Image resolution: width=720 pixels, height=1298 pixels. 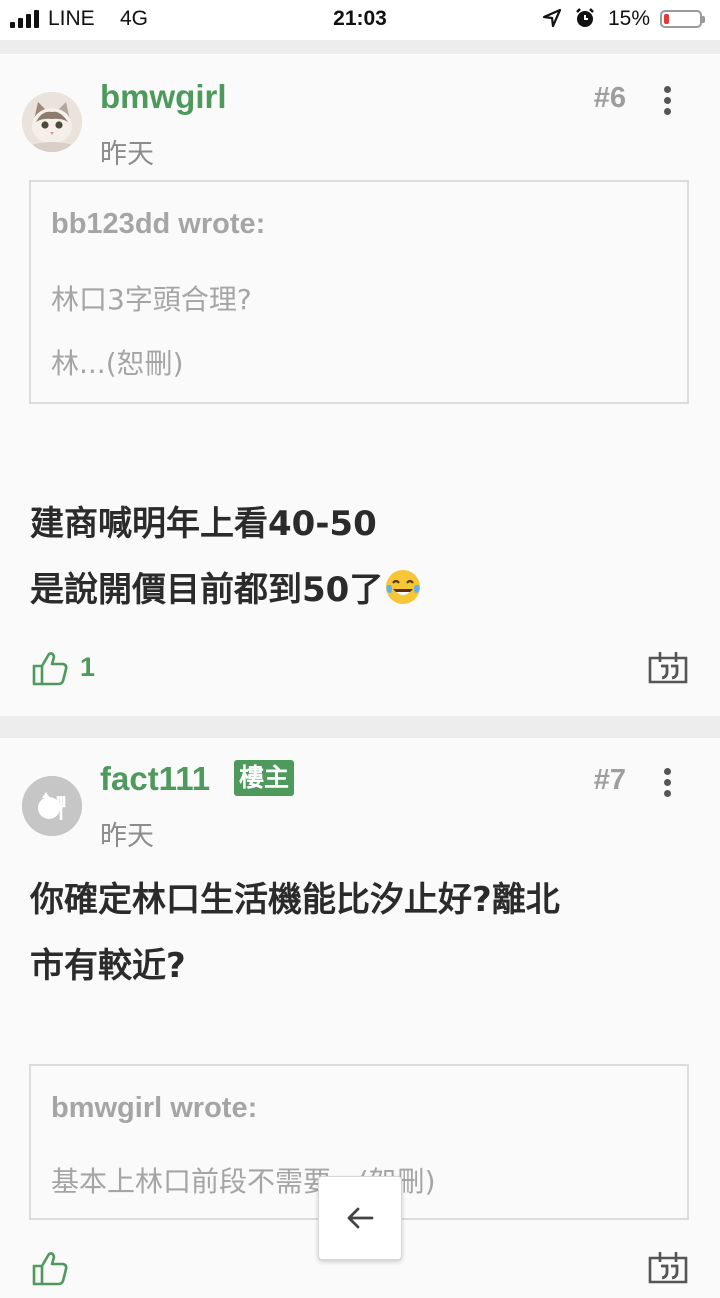 I want to click on location-arrow-icon, so click(x=552, y=21).